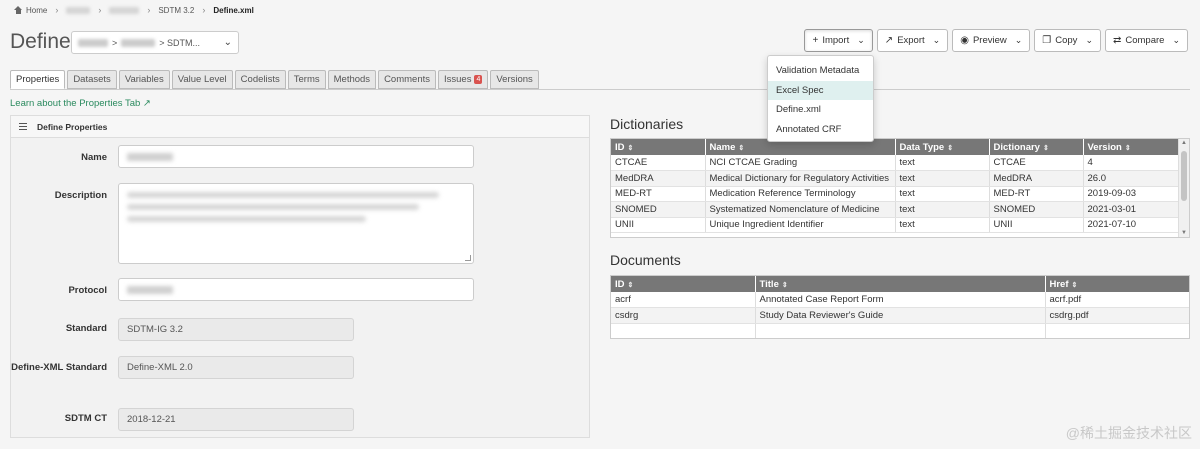 The image size is (1200, 449). What do you see at coordinates (1184, 143) in the screenshot?
I see `scroll-up-icon: ▲` at bounding box center [1184, 143].